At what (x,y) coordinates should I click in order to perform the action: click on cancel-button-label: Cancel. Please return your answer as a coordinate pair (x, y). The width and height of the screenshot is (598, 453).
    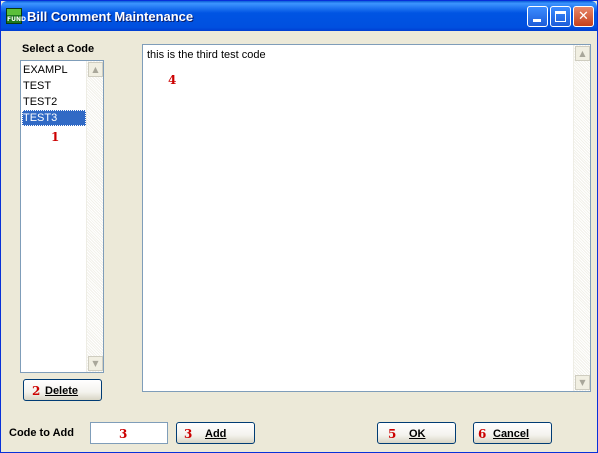
    Looking at the image, I should click on (511, 434).